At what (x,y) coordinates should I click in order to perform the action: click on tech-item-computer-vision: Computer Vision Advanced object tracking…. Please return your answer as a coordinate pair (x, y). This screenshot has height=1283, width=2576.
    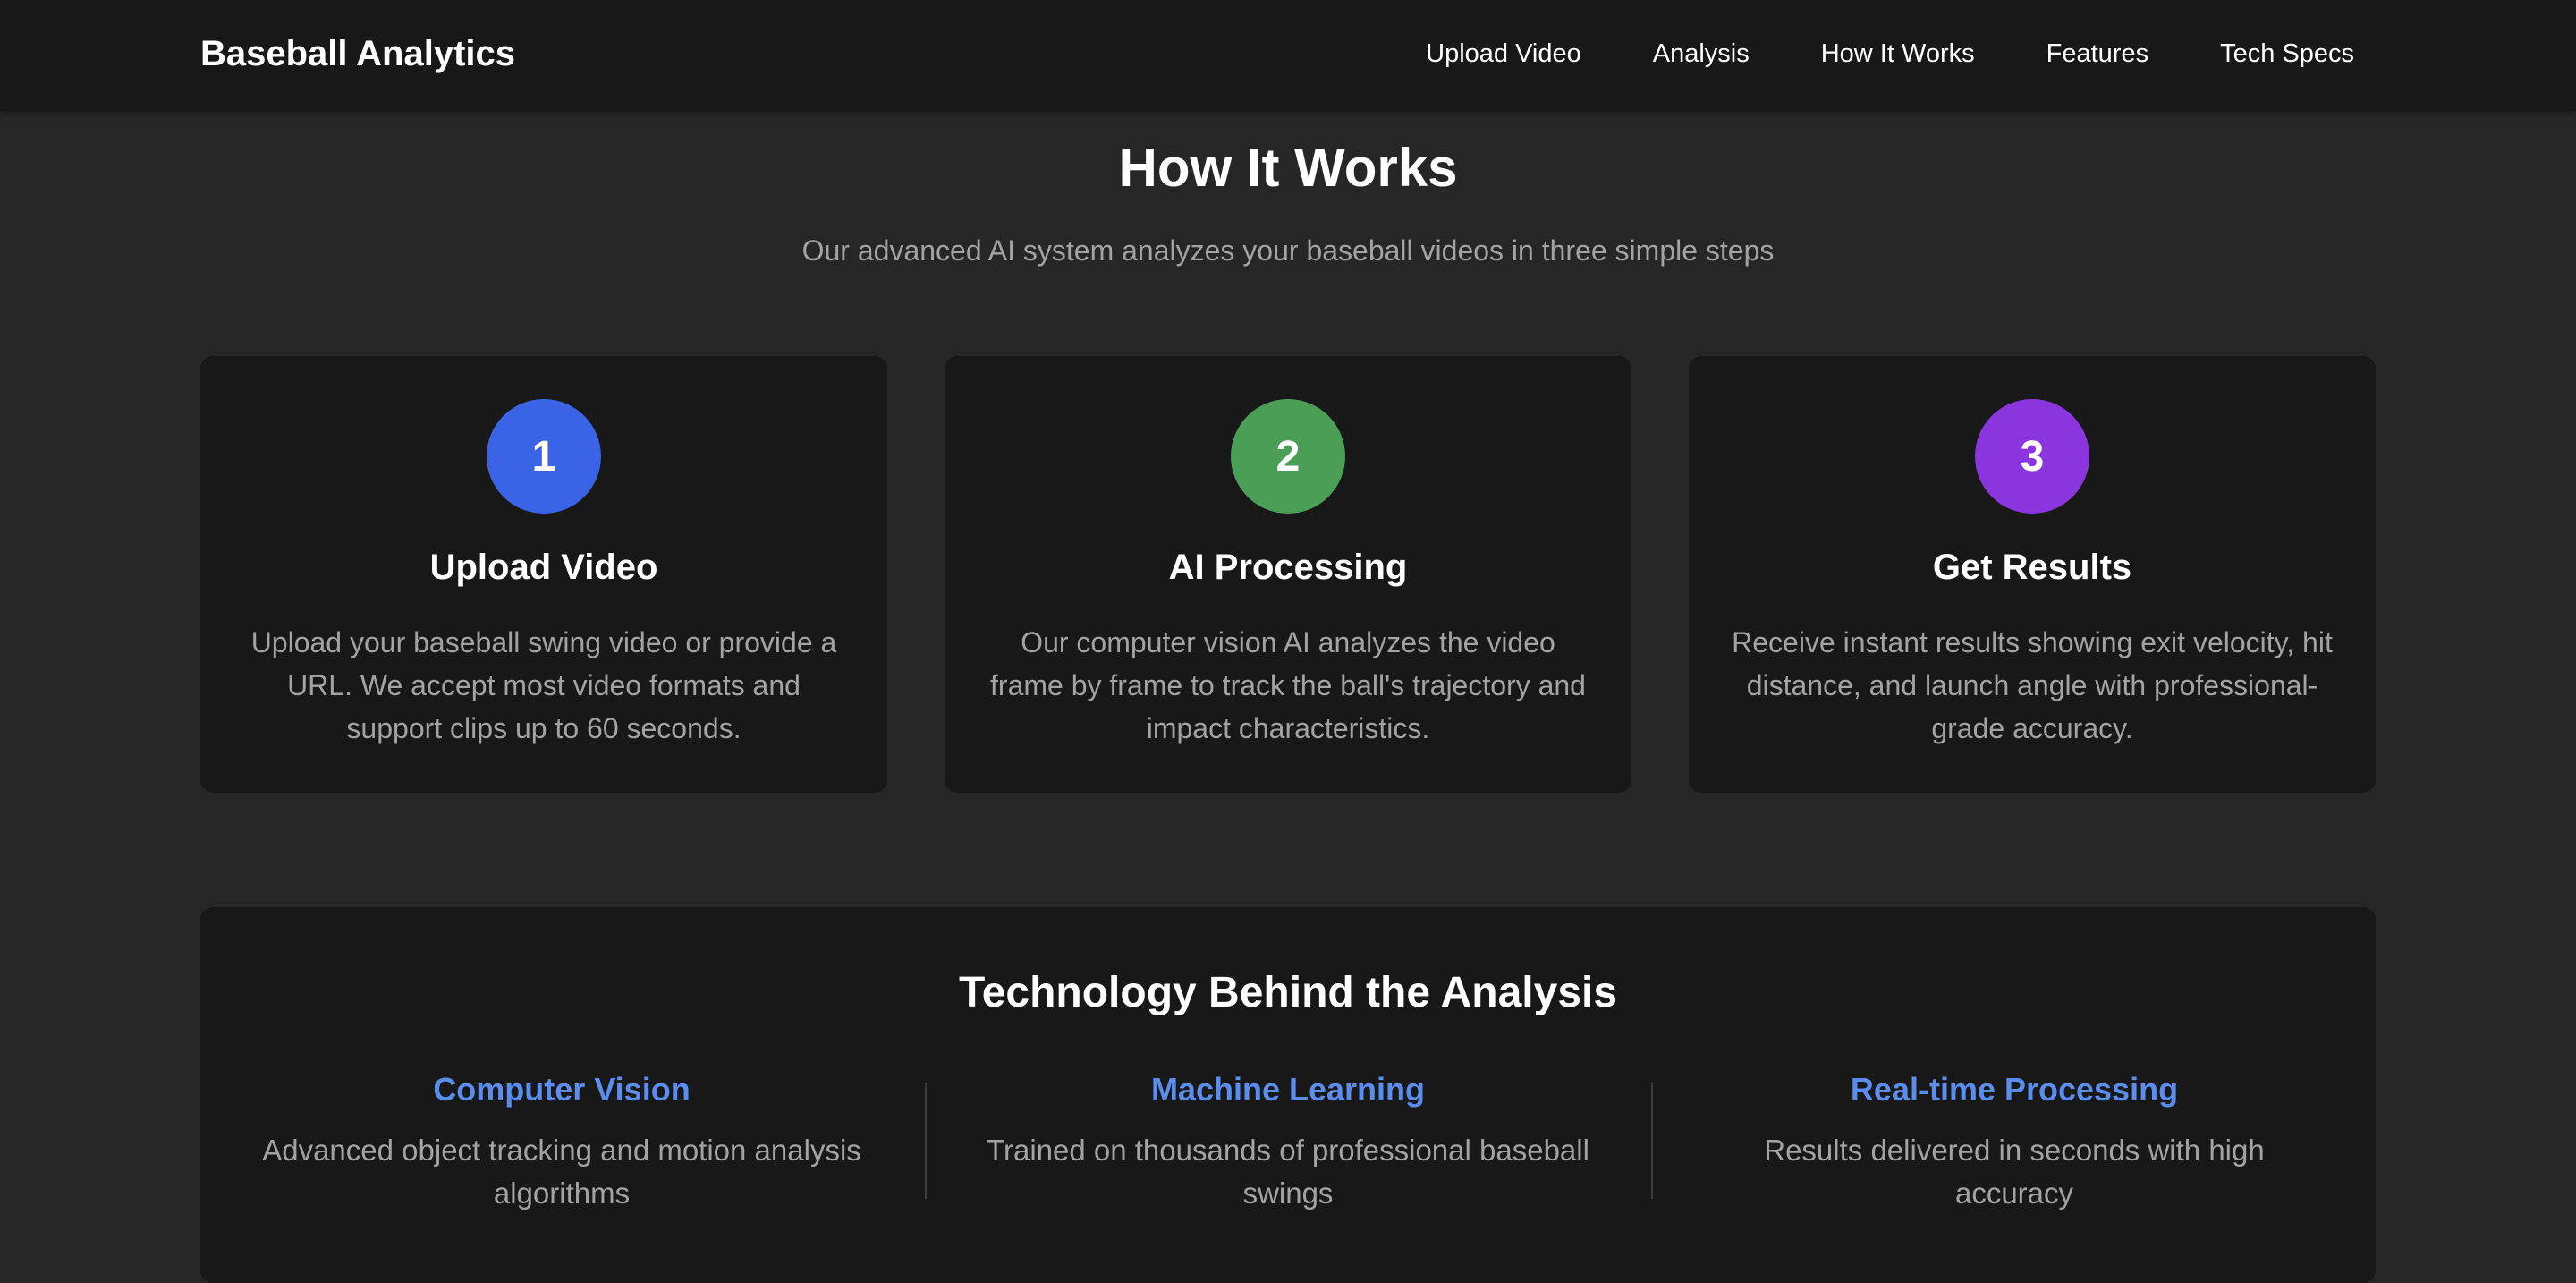
    Looking at the image, I should click on (562, 1141).